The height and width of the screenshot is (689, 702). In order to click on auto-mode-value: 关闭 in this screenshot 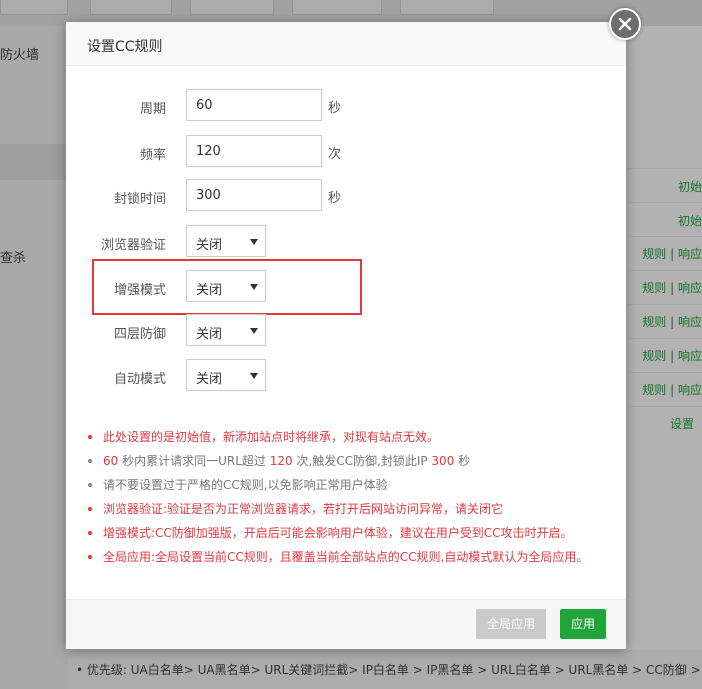, I will do `click(209, 379)`.